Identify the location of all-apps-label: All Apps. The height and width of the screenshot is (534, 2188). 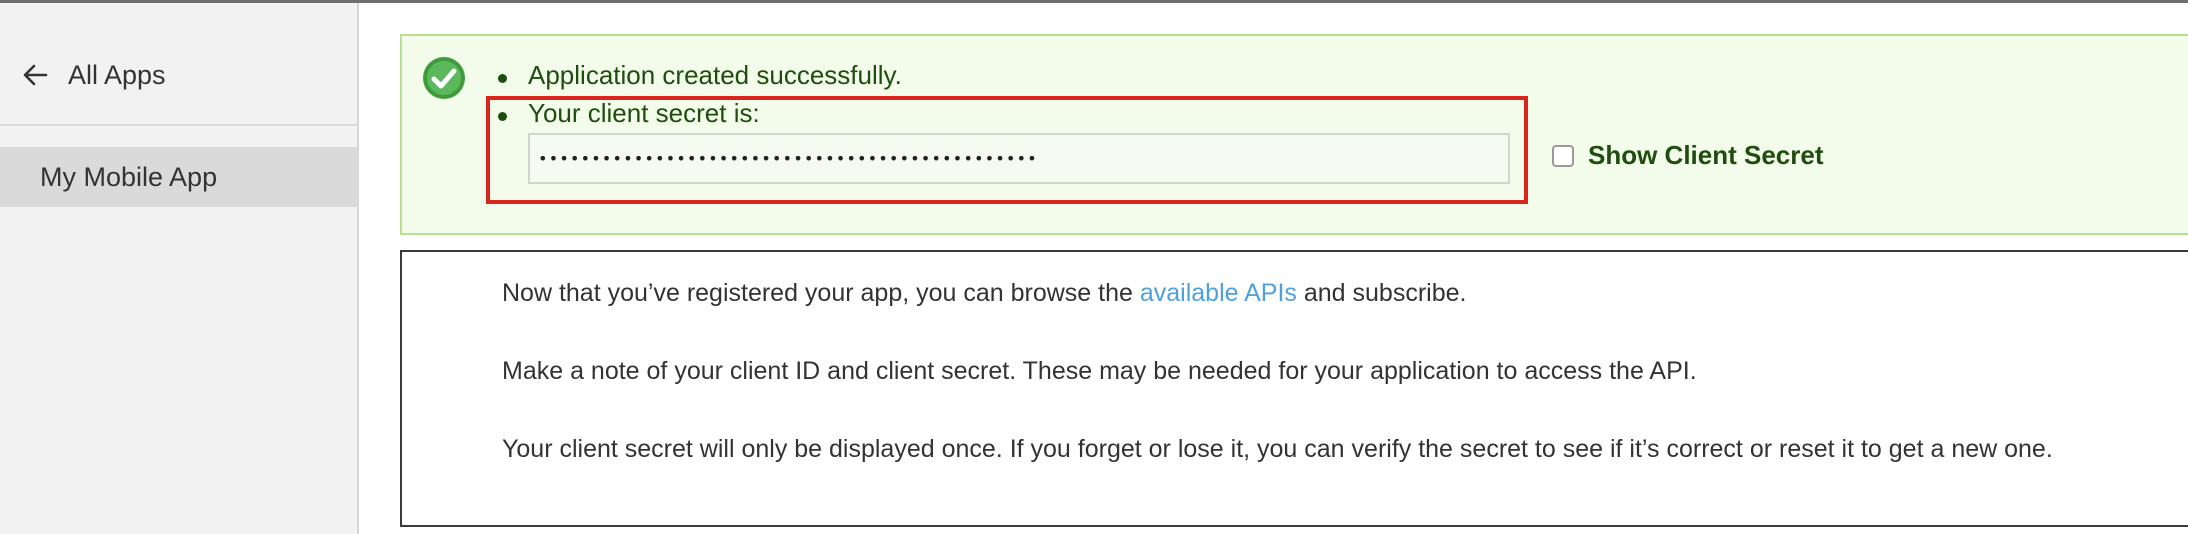
(117, 74).